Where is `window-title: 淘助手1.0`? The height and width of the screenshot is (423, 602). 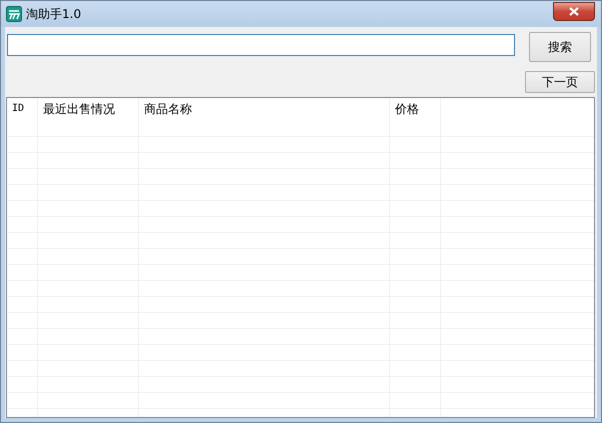 window-title: 淘助手1.0 is located at coordinates (54, 14).